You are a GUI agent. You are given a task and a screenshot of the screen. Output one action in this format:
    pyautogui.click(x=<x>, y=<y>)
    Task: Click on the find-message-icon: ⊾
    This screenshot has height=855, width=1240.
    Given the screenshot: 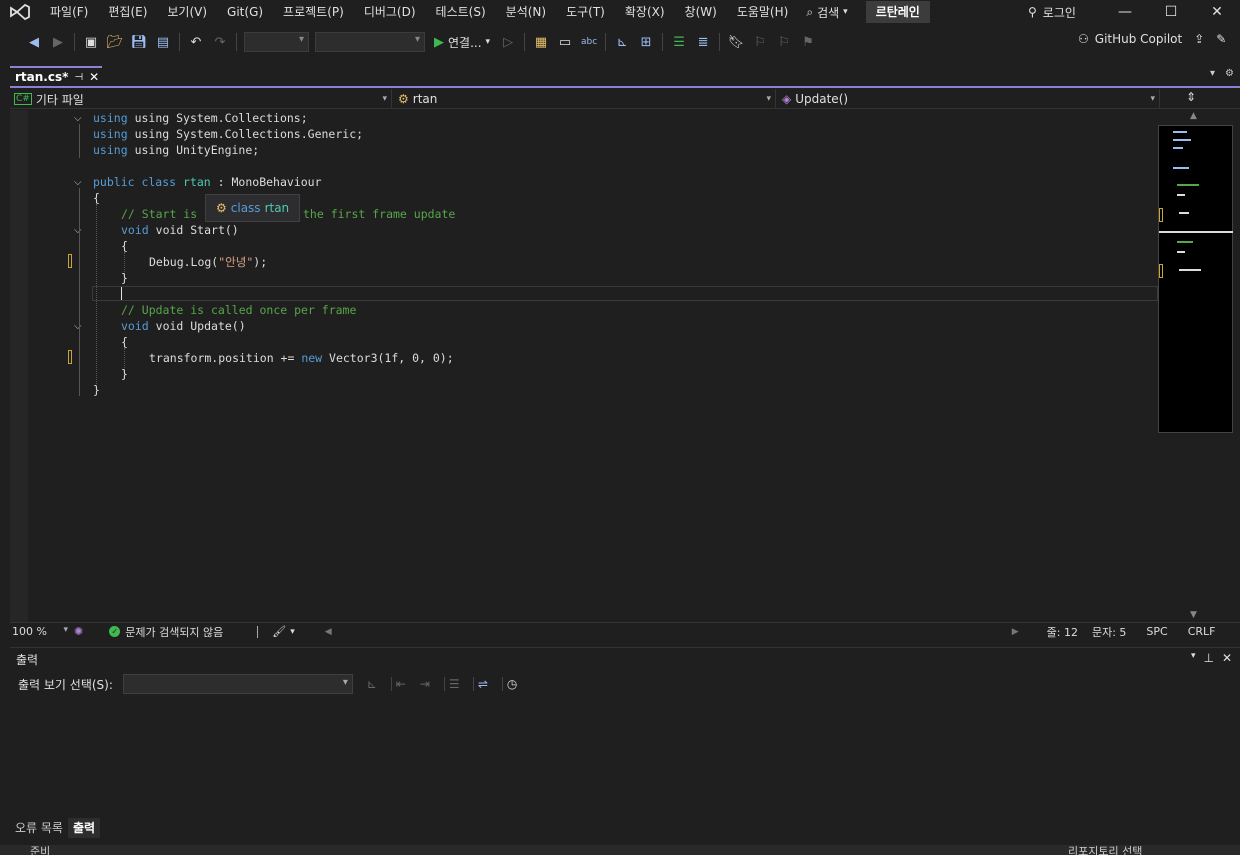 What is the action you would take?
    pyautogui.click(x=377, y=684)
    